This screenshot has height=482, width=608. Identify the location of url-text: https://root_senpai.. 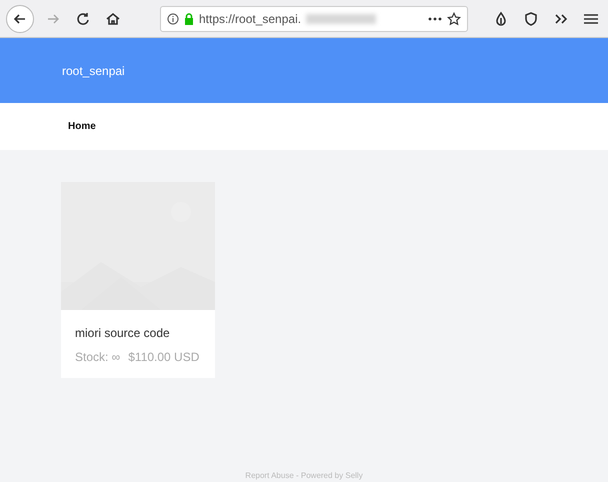
(250, 19).